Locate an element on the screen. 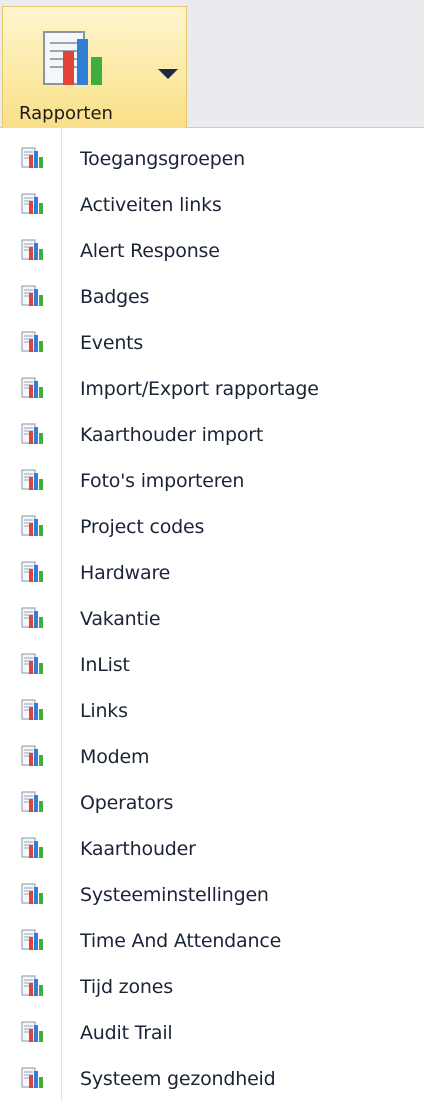 This screenshot has height=1102, width=424. menu-item: Tijd zones is located at coordinates (212, 987).